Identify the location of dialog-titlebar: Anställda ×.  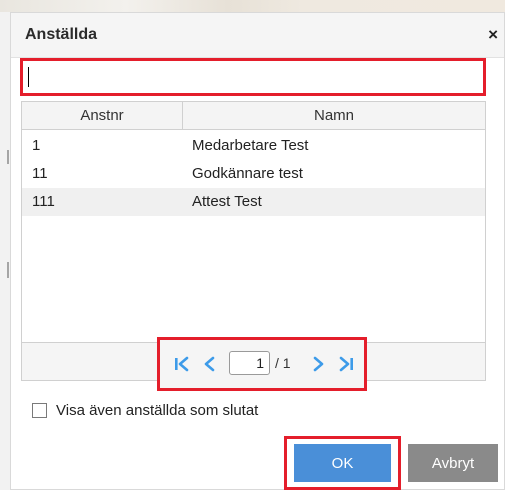
(257, 35).